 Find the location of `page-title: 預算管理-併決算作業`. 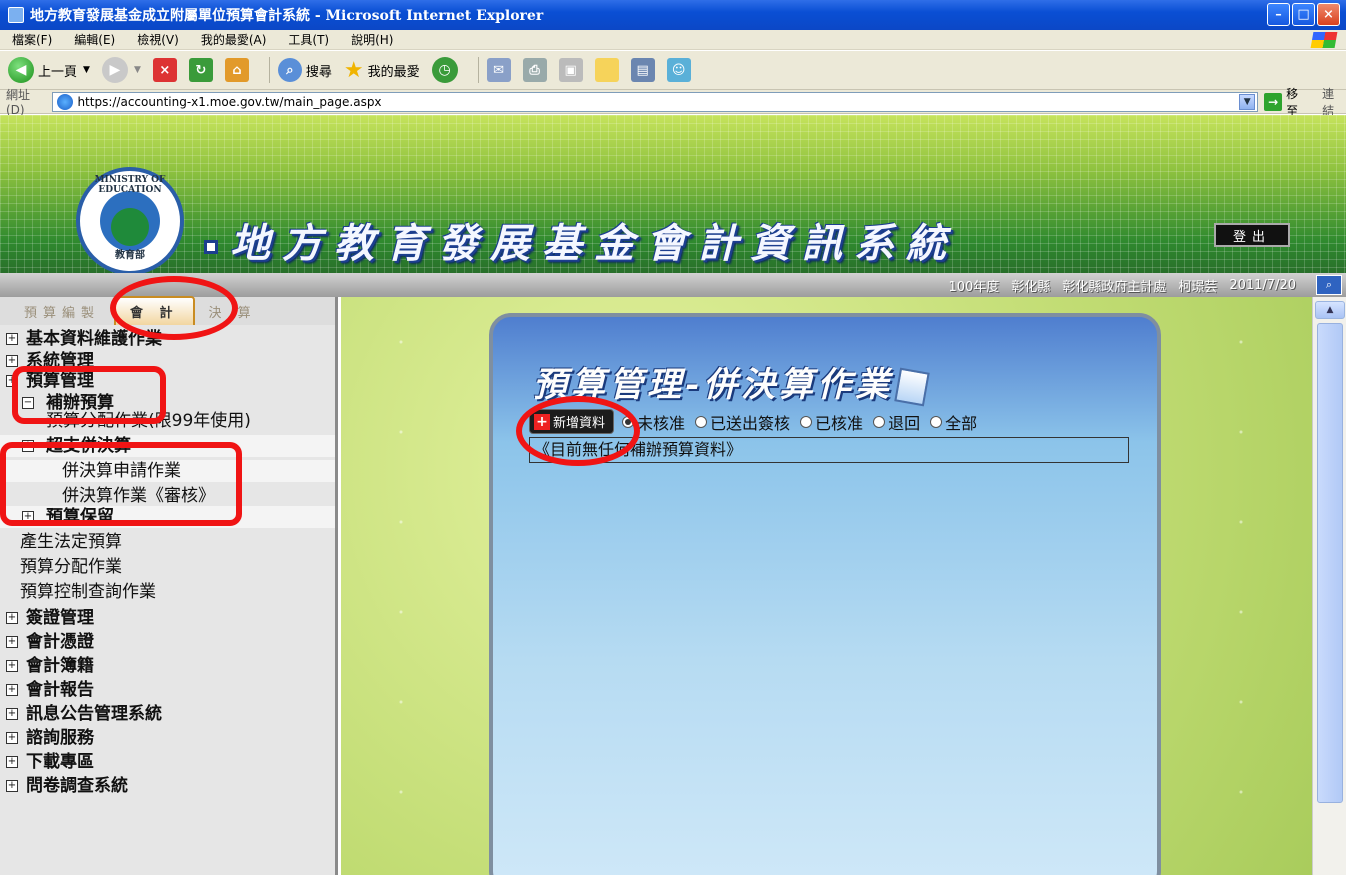

page-title: 預算管理-併決算作業 is located at coordinates (731, 382).